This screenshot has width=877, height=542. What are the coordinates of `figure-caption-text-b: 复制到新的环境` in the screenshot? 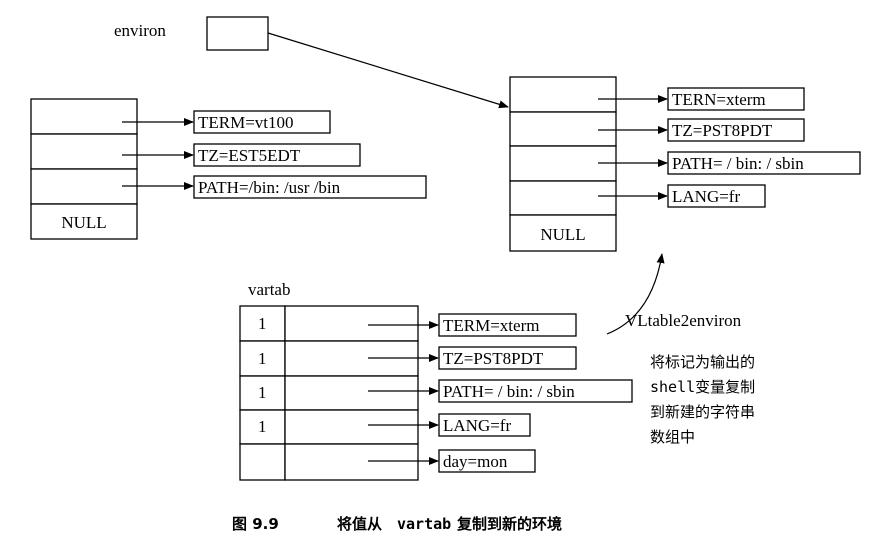 It's located at (509, 524).